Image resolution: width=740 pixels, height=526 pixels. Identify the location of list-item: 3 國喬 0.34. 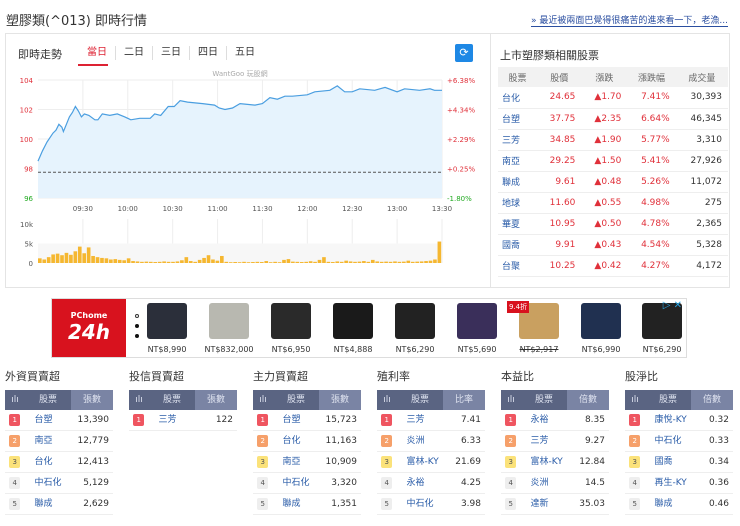
(679, 462).